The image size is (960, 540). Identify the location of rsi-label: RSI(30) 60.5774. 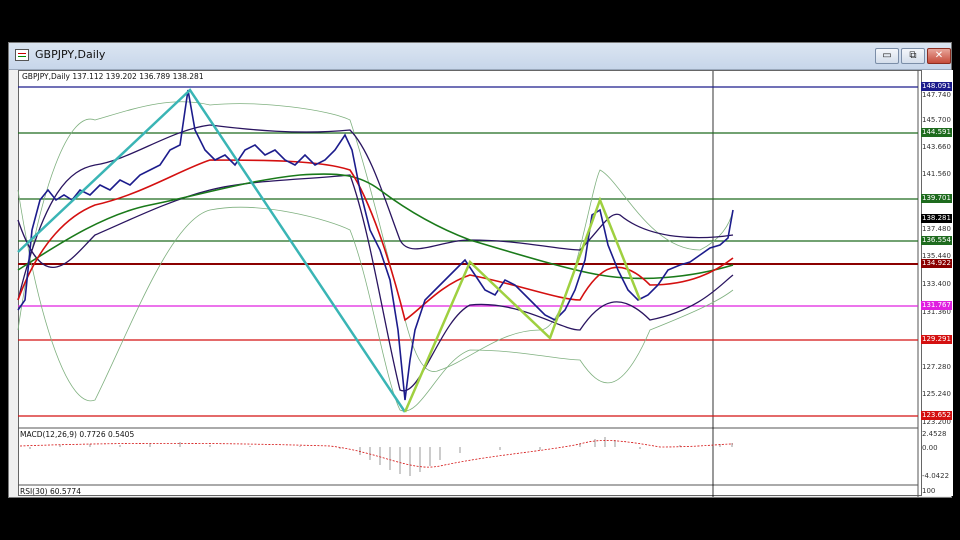
(50, 491).